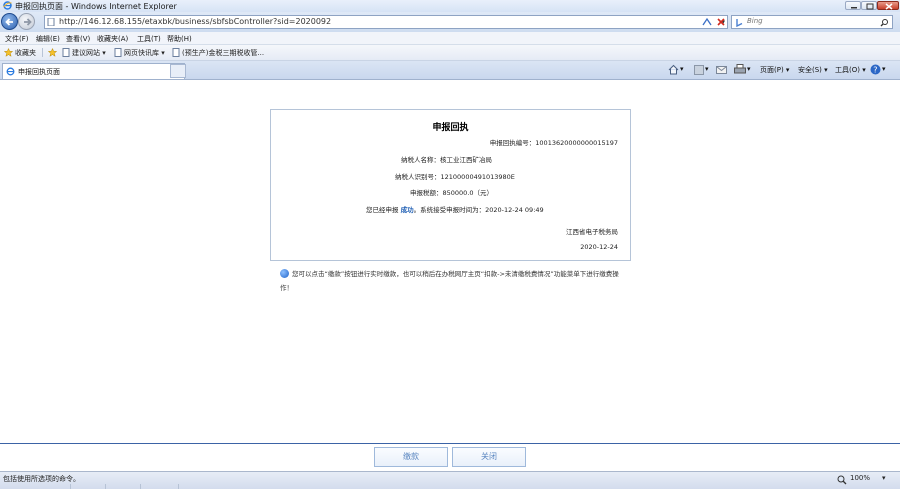 The height and width of the screenshot is (489, 900). Describe the element at coordinates (489, 457) in the screenshot. I see `close-button: 关闭` at that location.